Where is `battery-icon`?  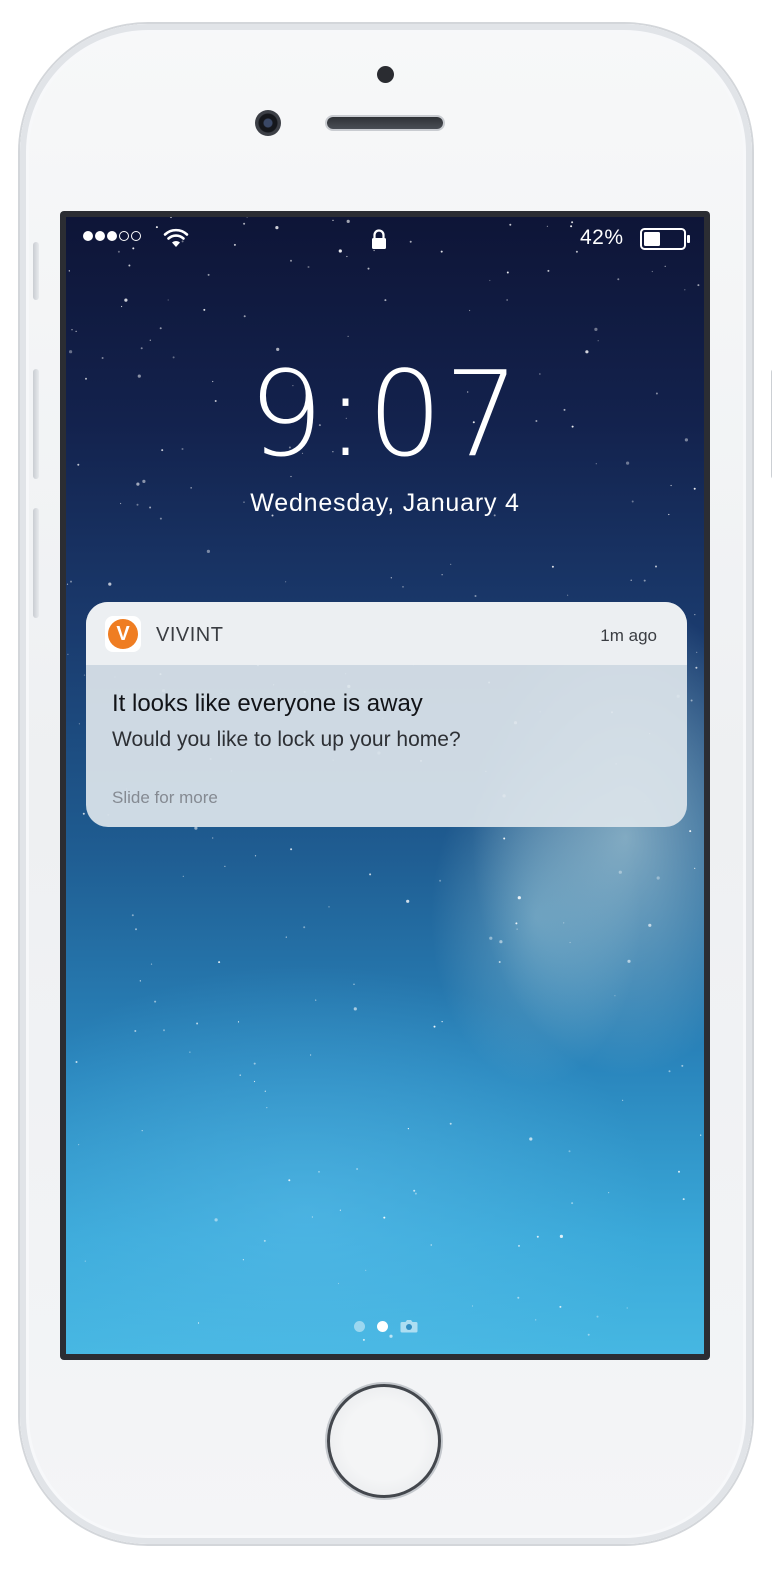
battery-icon is located at coordinates (665, 239).